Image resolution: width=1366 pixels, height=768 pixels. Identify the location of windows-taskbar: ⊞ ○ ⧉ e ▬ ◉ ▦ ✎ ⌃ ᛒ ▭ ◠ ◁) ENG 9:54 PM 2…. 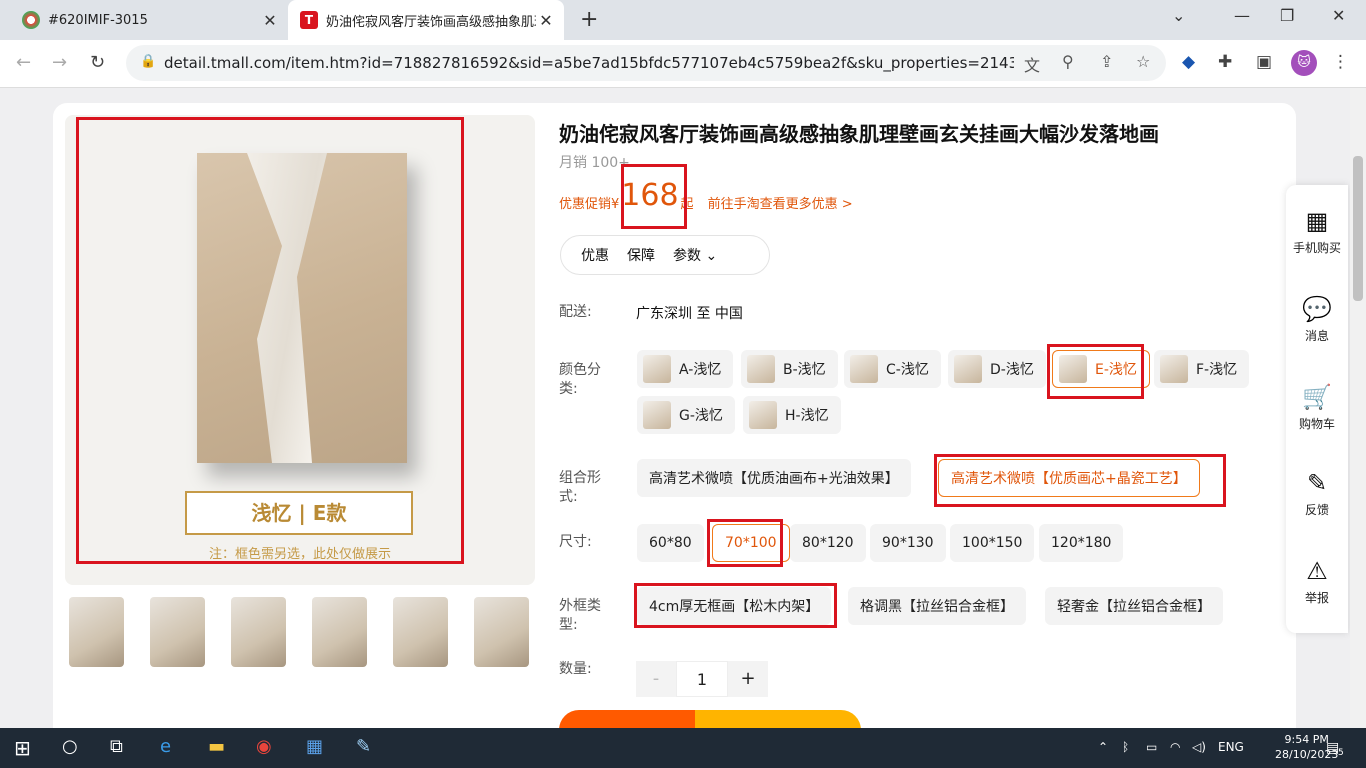
(683, 748).